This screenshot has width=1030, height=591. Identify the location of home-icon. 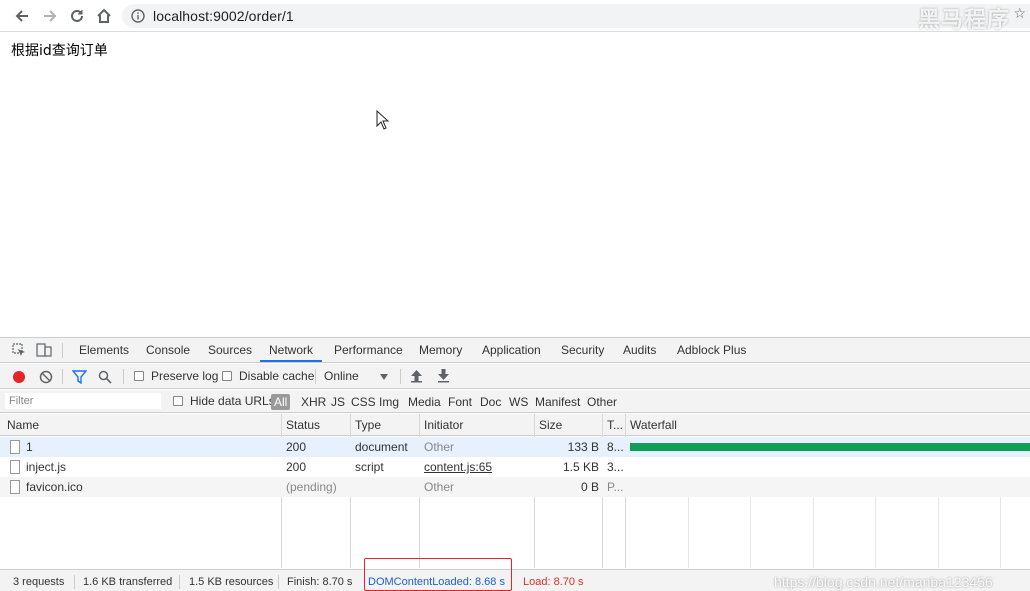
(104, 15).